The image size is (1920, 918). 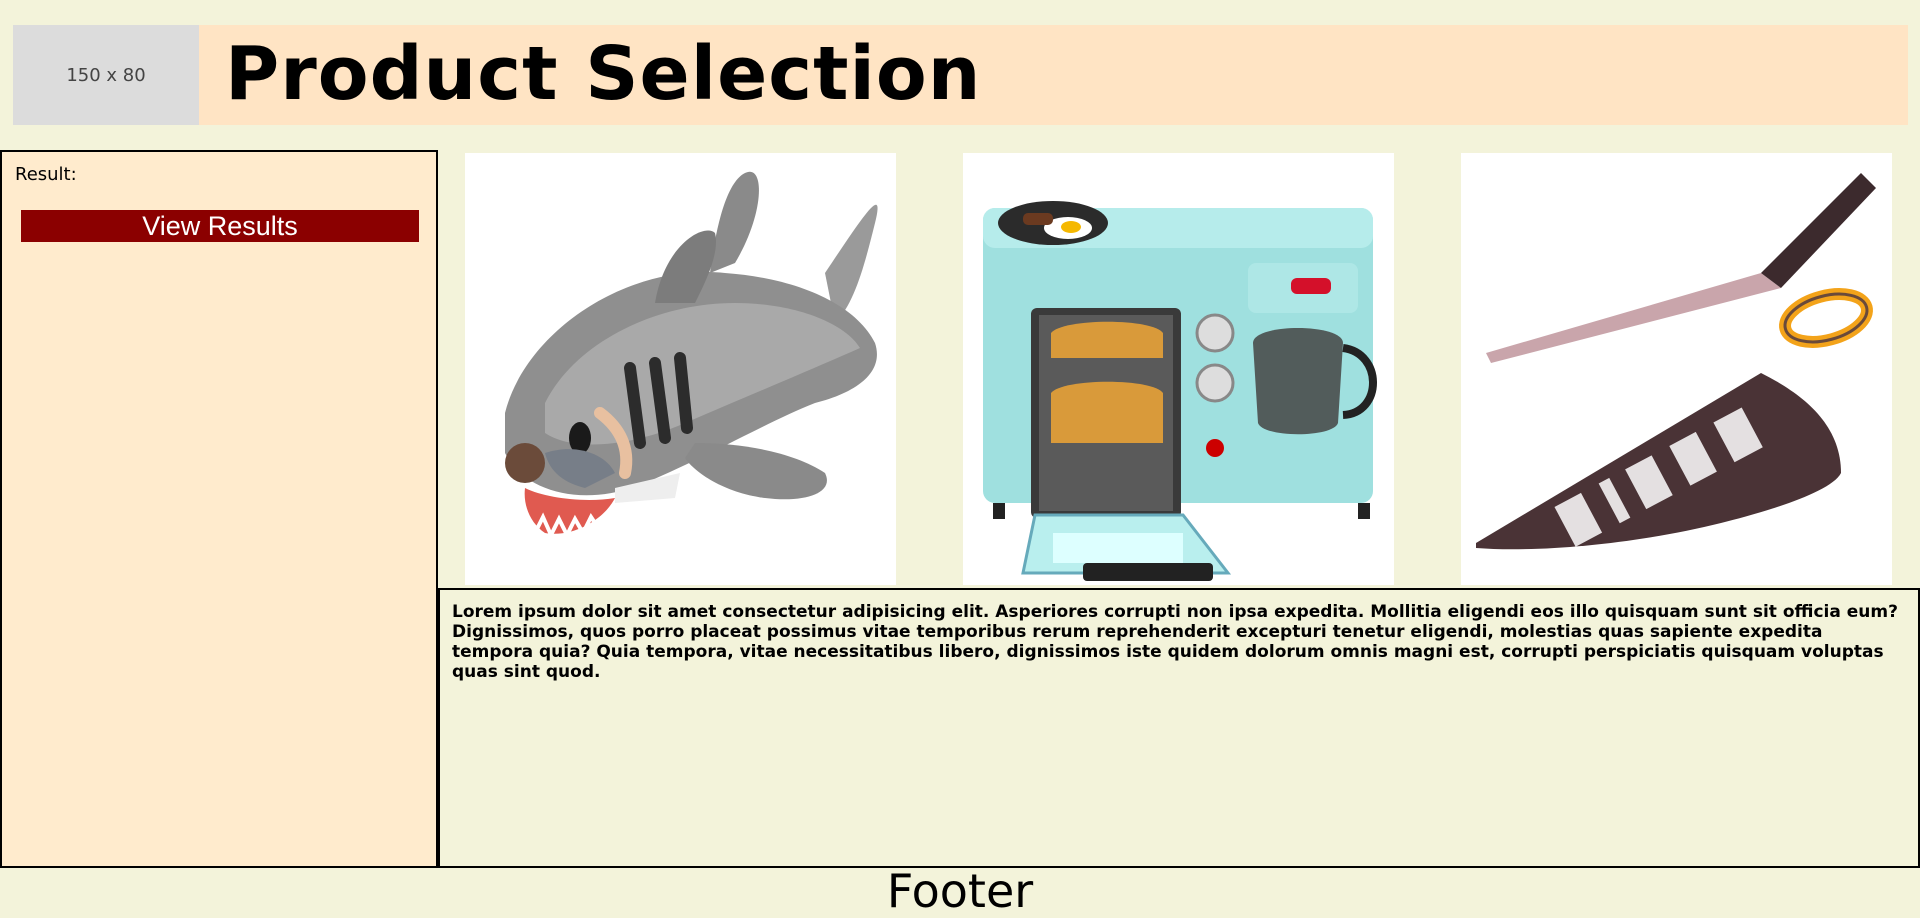 I want to click on product-image-shark-sleeping-bag, so click(x=680, y=369).